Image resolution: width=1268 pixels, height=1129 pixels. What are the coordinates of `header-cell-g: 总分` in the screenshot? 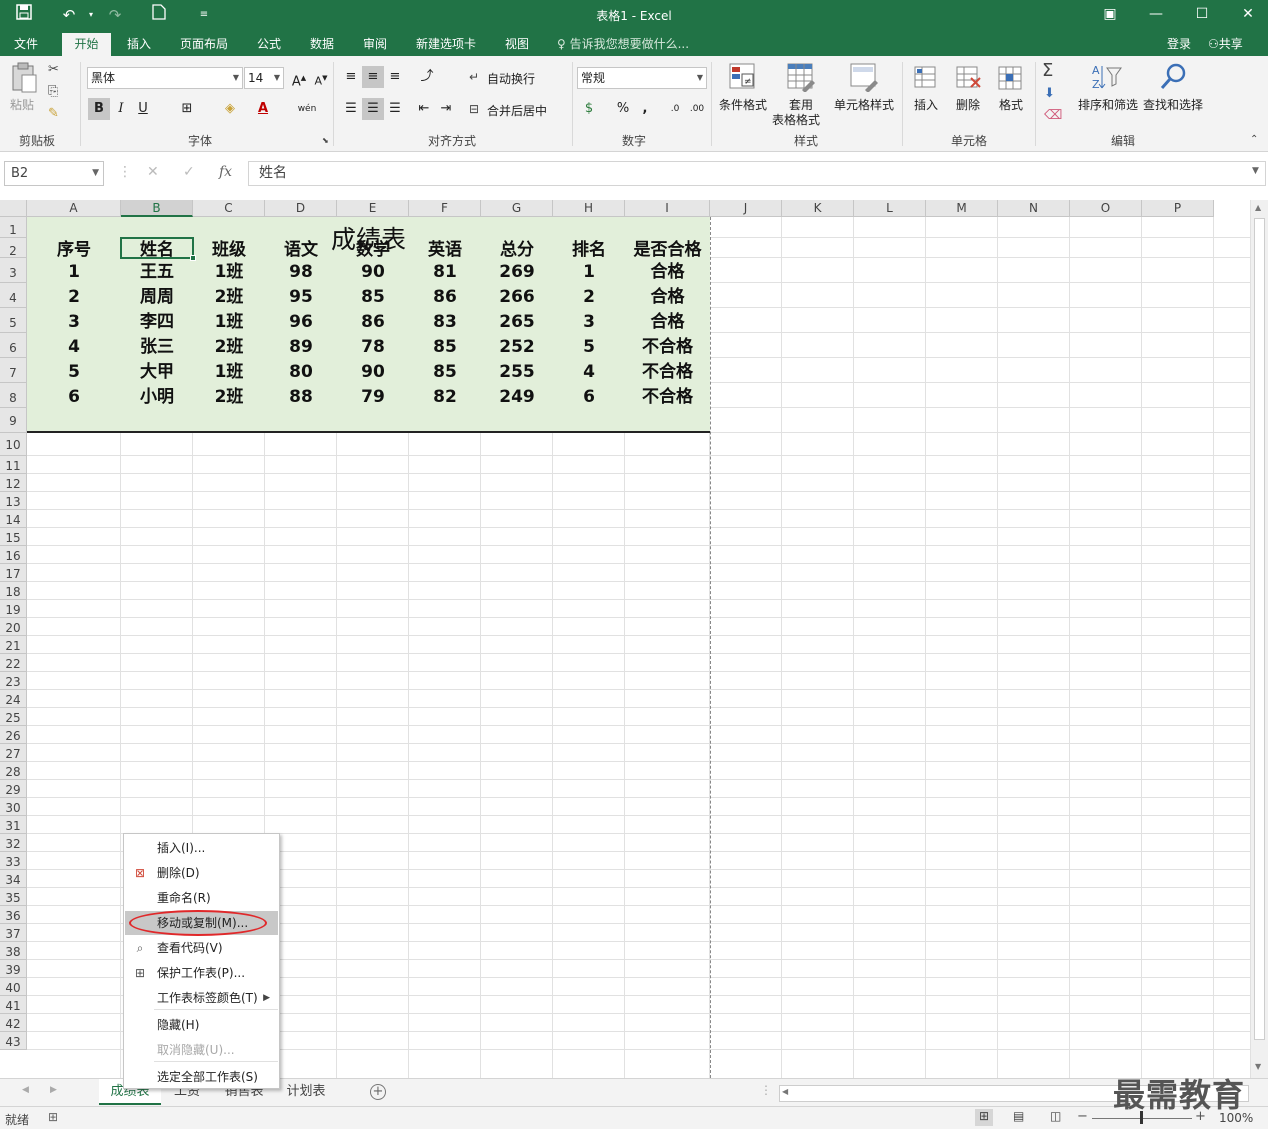 It's located at (517, 250).